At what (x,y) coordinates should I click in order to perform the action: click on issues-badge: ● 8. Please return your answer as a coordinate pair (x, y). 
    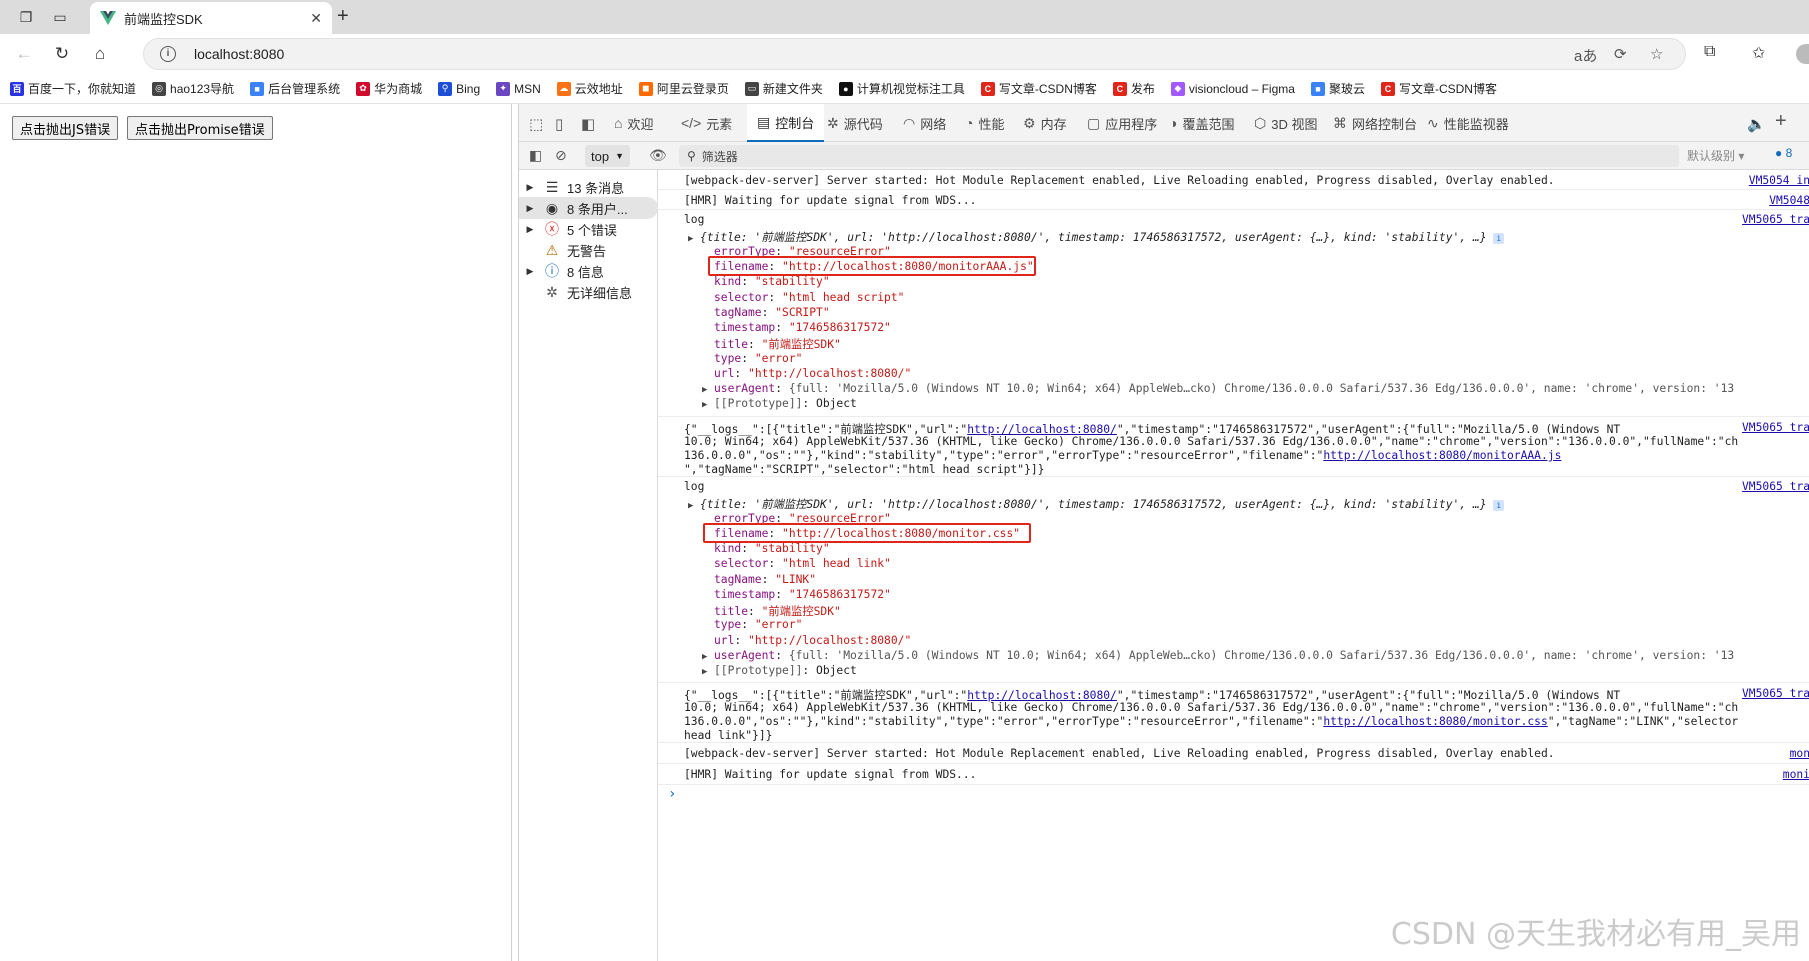
    Looking at the image, I should click on (1783, 153).